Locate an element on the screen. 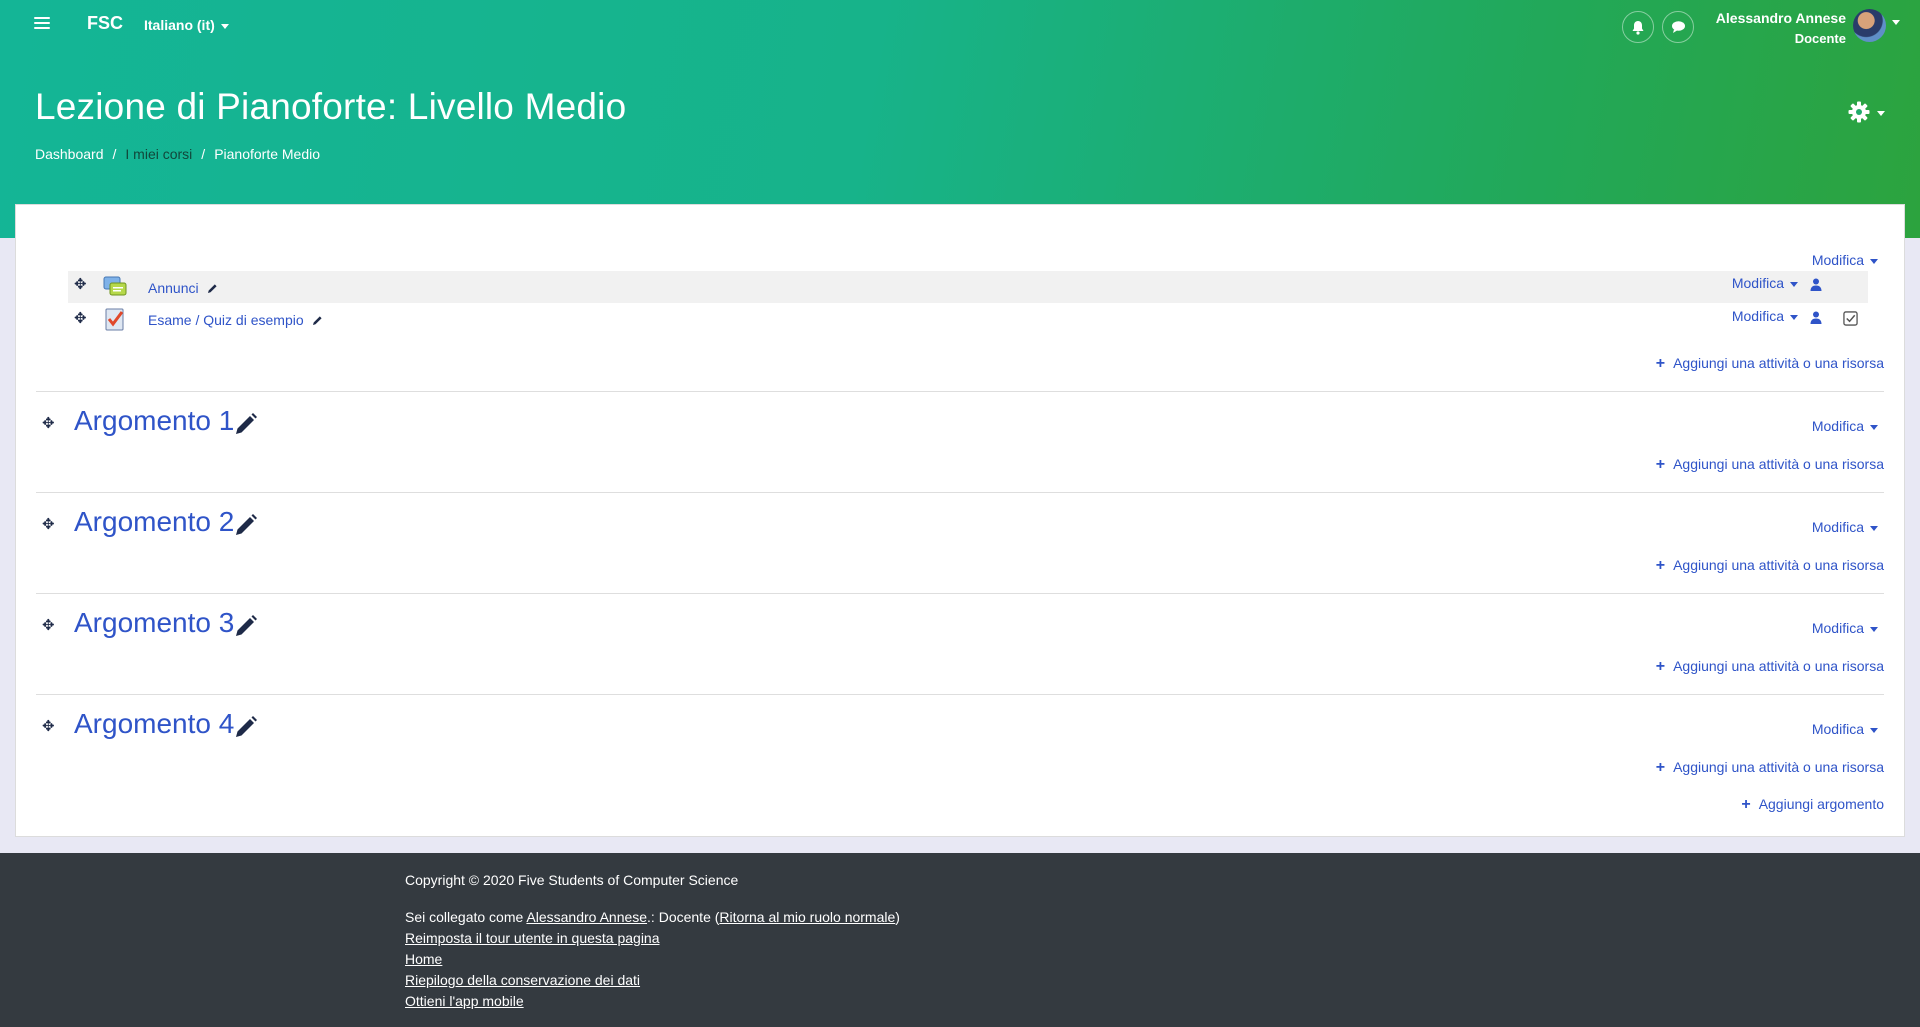  activity-row-annunci: ✥ Annunci Modifica is located at coordinates (968, 287).